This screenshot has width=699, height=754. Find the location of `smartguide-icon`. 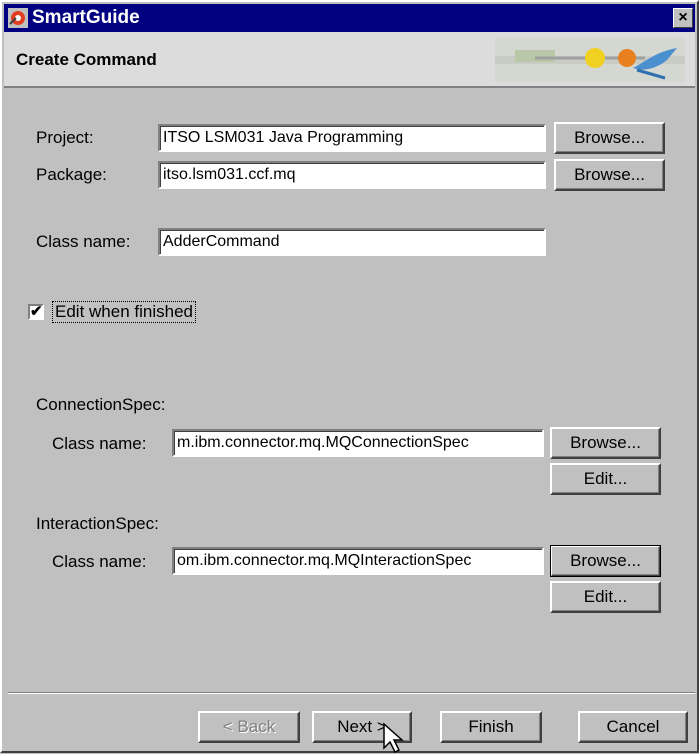

smartguide-icon is located at coordinates (18, 18).